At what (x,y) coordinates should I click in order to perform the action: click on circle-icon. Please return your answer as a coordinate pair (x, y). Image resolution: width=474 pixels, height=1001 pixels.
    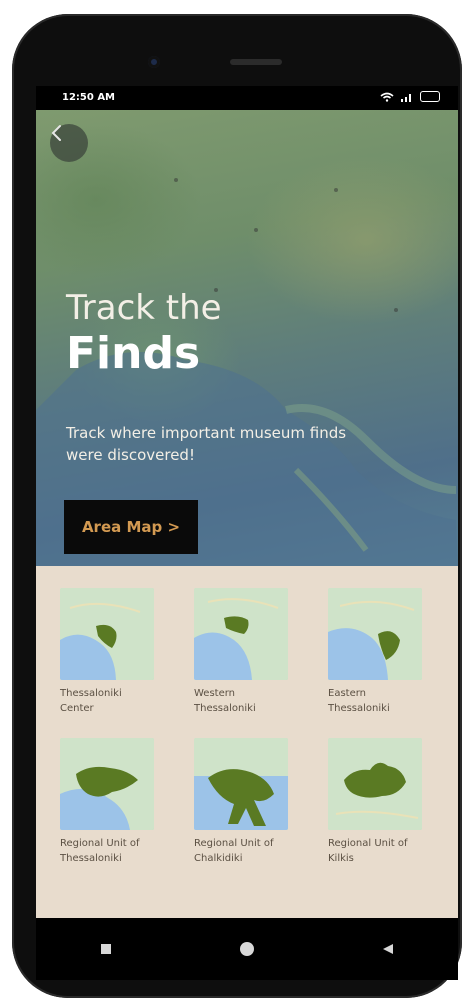
    Looking at the image, I should click on (246, 949).